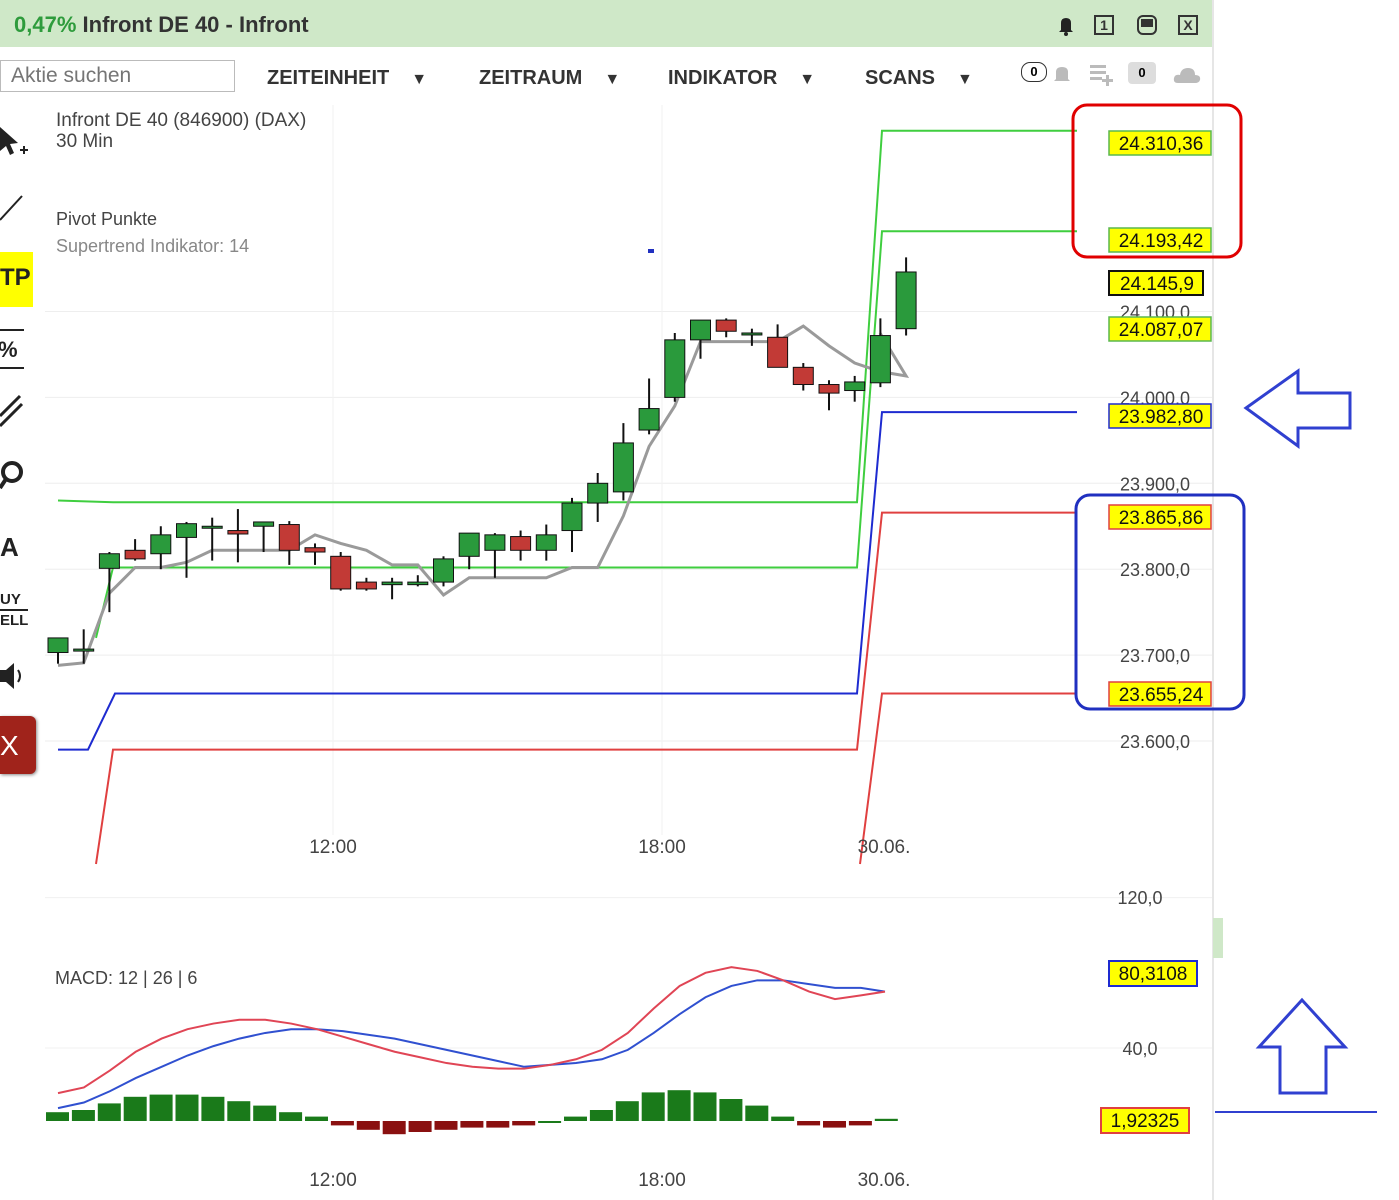 This screenshot has height=1200, width=1399. Describe the element at coordinates (1188, 25) in the screenshot. I see `close-button: X` at that location.